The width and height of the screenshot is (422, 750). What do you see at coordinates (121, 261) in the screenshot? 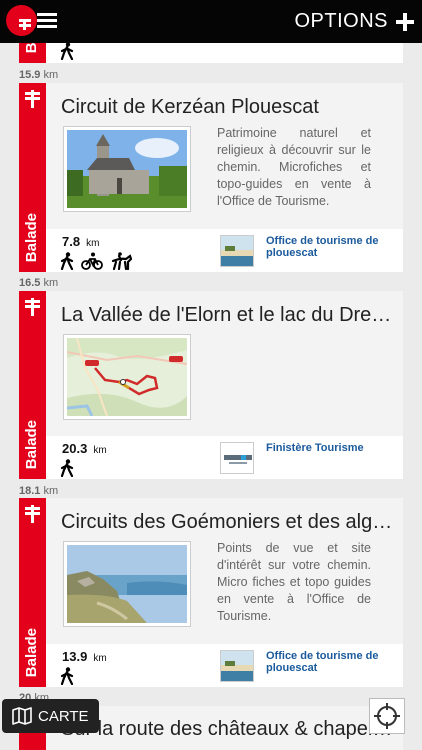
I see `horse-riding-icon` at bounding box center [121, 261].